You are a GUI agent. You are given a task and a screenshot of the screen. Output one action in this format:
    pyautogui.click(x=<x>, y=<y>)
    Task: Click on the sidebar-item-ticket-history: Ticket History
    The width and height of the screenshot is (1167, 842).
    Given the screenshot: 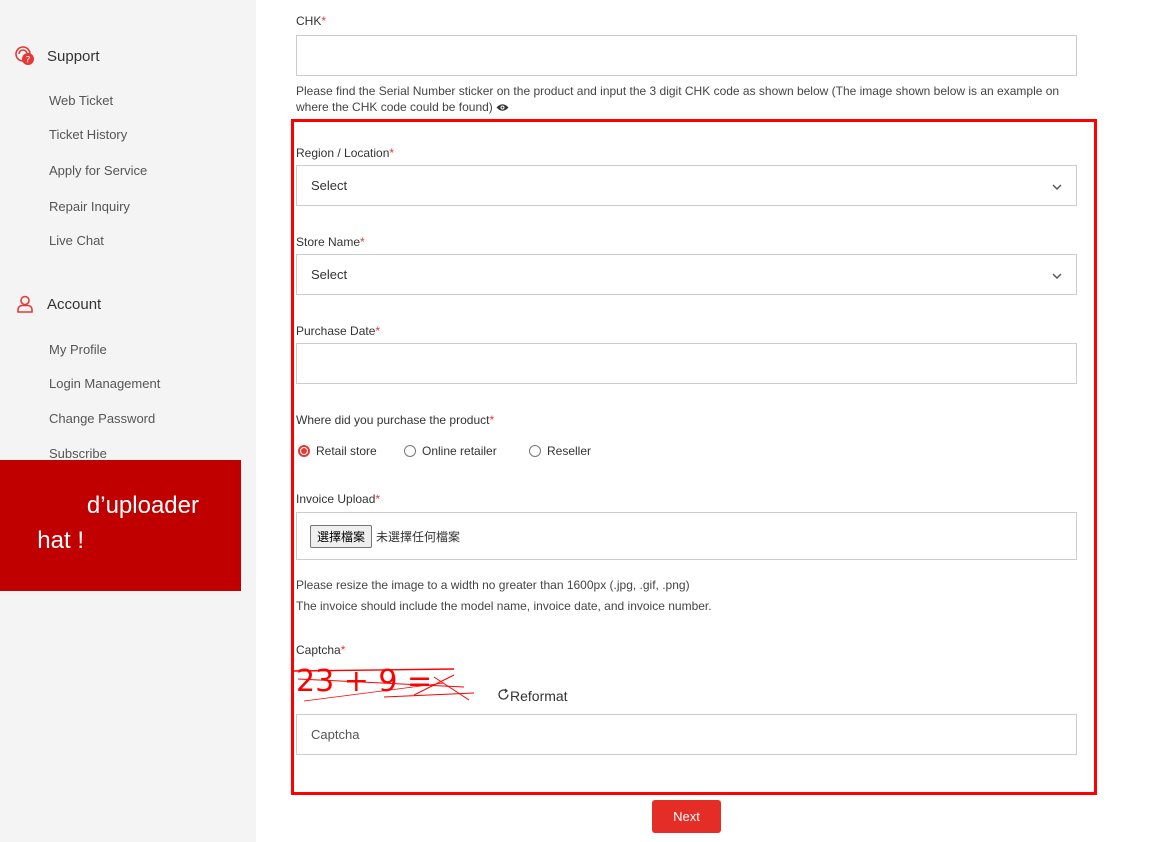 What is the action you would take?
    pyautogui.click(x=88, y=134)
    